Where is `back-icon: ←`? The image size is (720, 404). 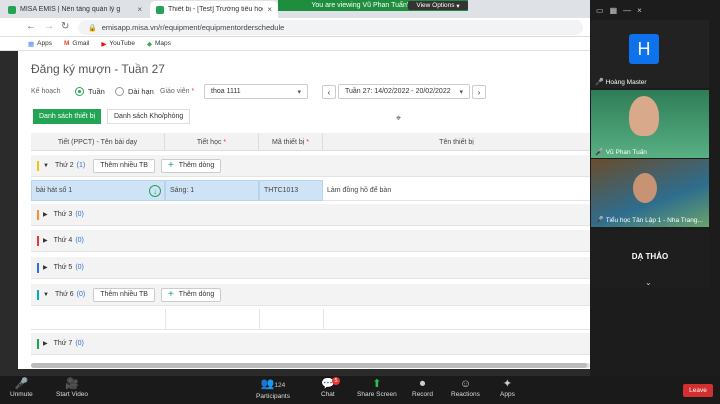 back-icon: ← is located at coordinates (31, 26).